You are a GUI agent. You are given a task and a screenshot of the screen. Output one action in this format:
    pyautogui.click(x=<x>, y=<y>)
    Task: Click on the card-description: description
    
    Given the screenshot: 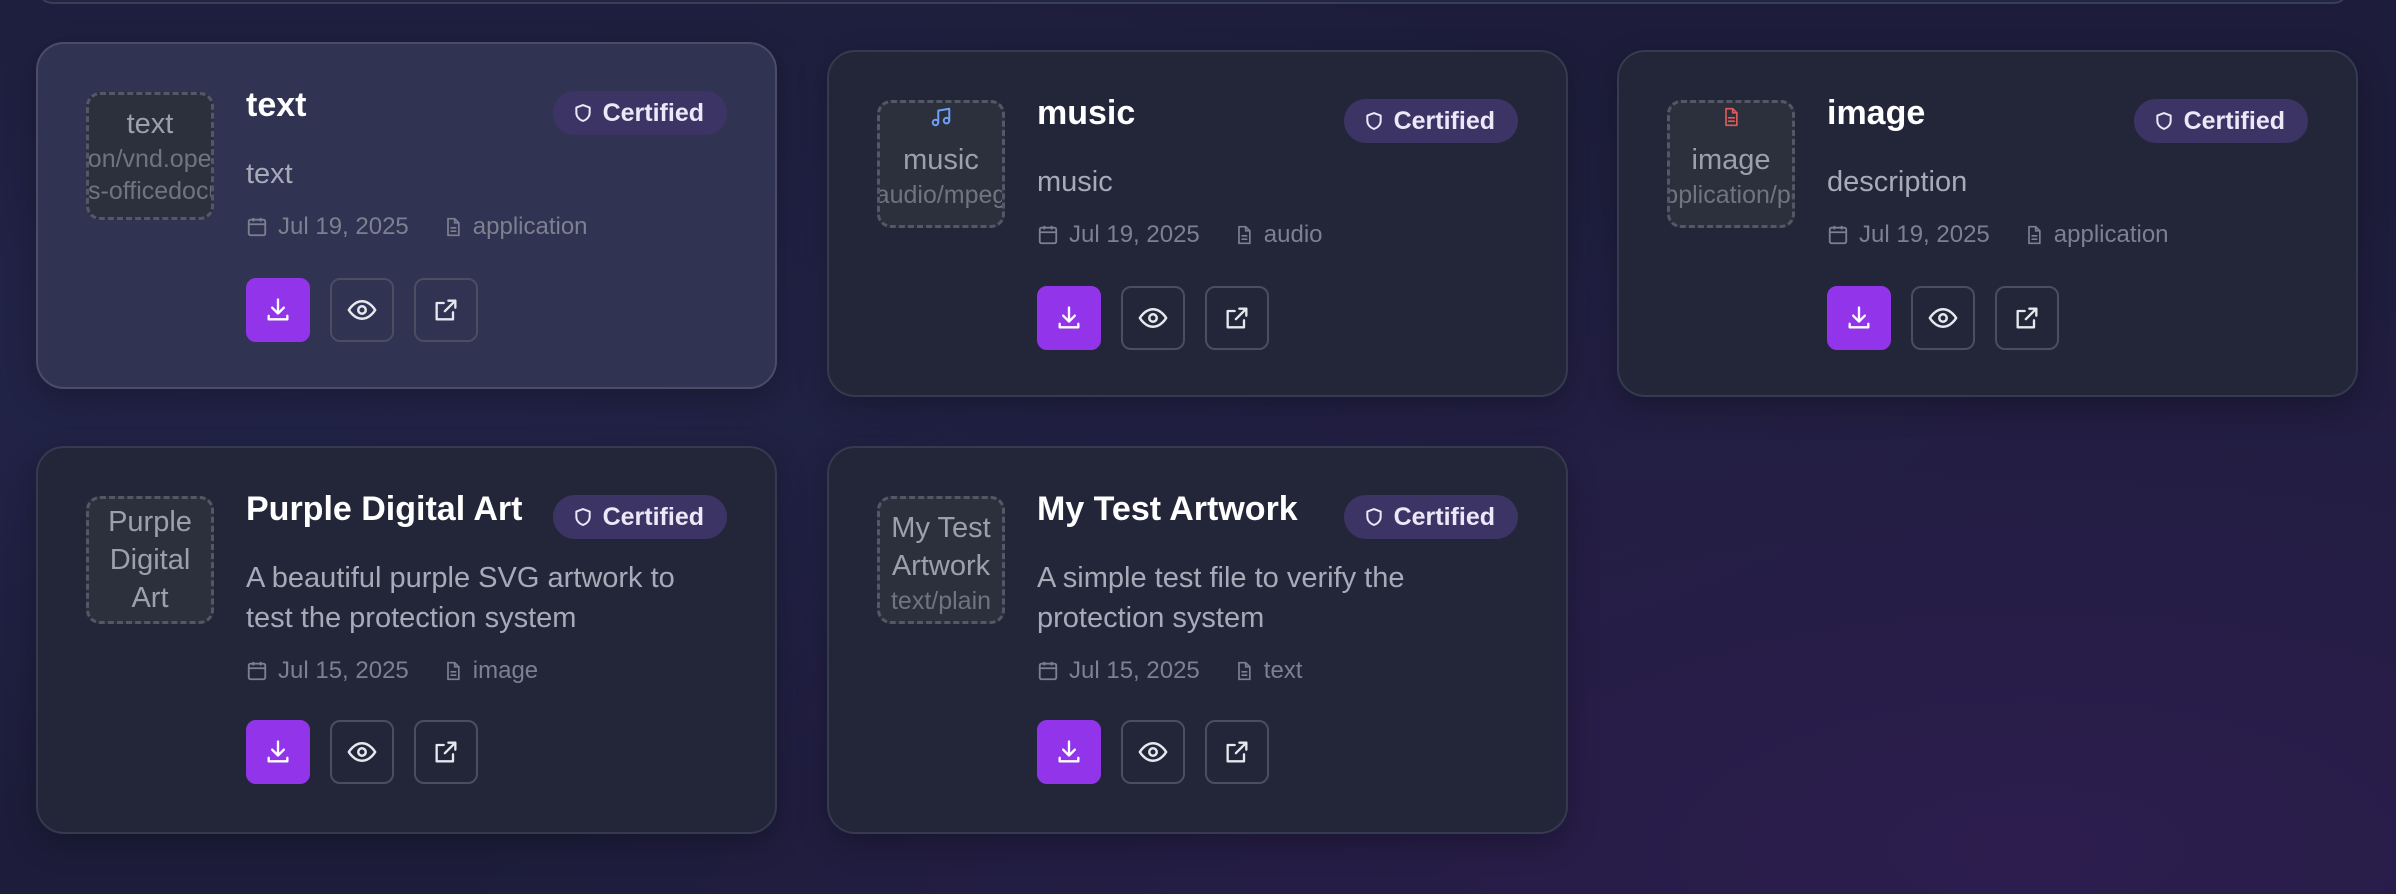 What is the action you would take?
    pyautogui.click(x=1897, y=182)
    